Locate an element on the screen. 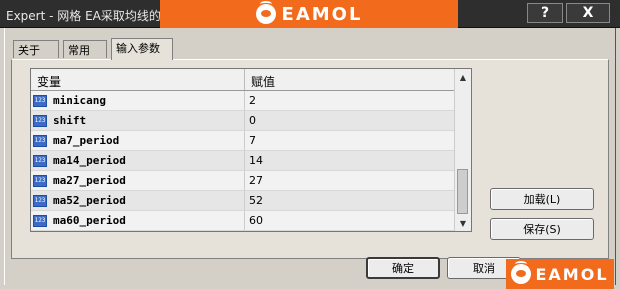  close-button: X is located at coordinates (588, 13).